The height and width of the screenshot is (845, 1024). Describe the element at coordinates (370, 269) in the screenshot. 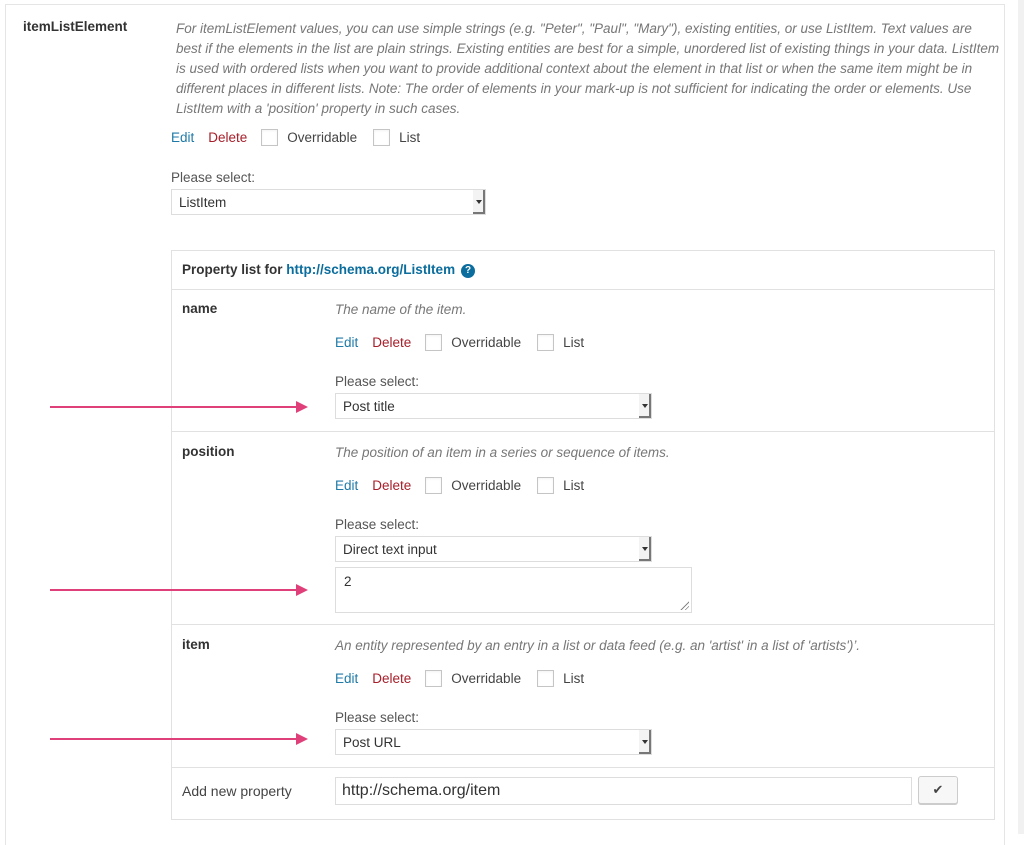

I see `schema-link: http://schema.org/ListItem` at that location.